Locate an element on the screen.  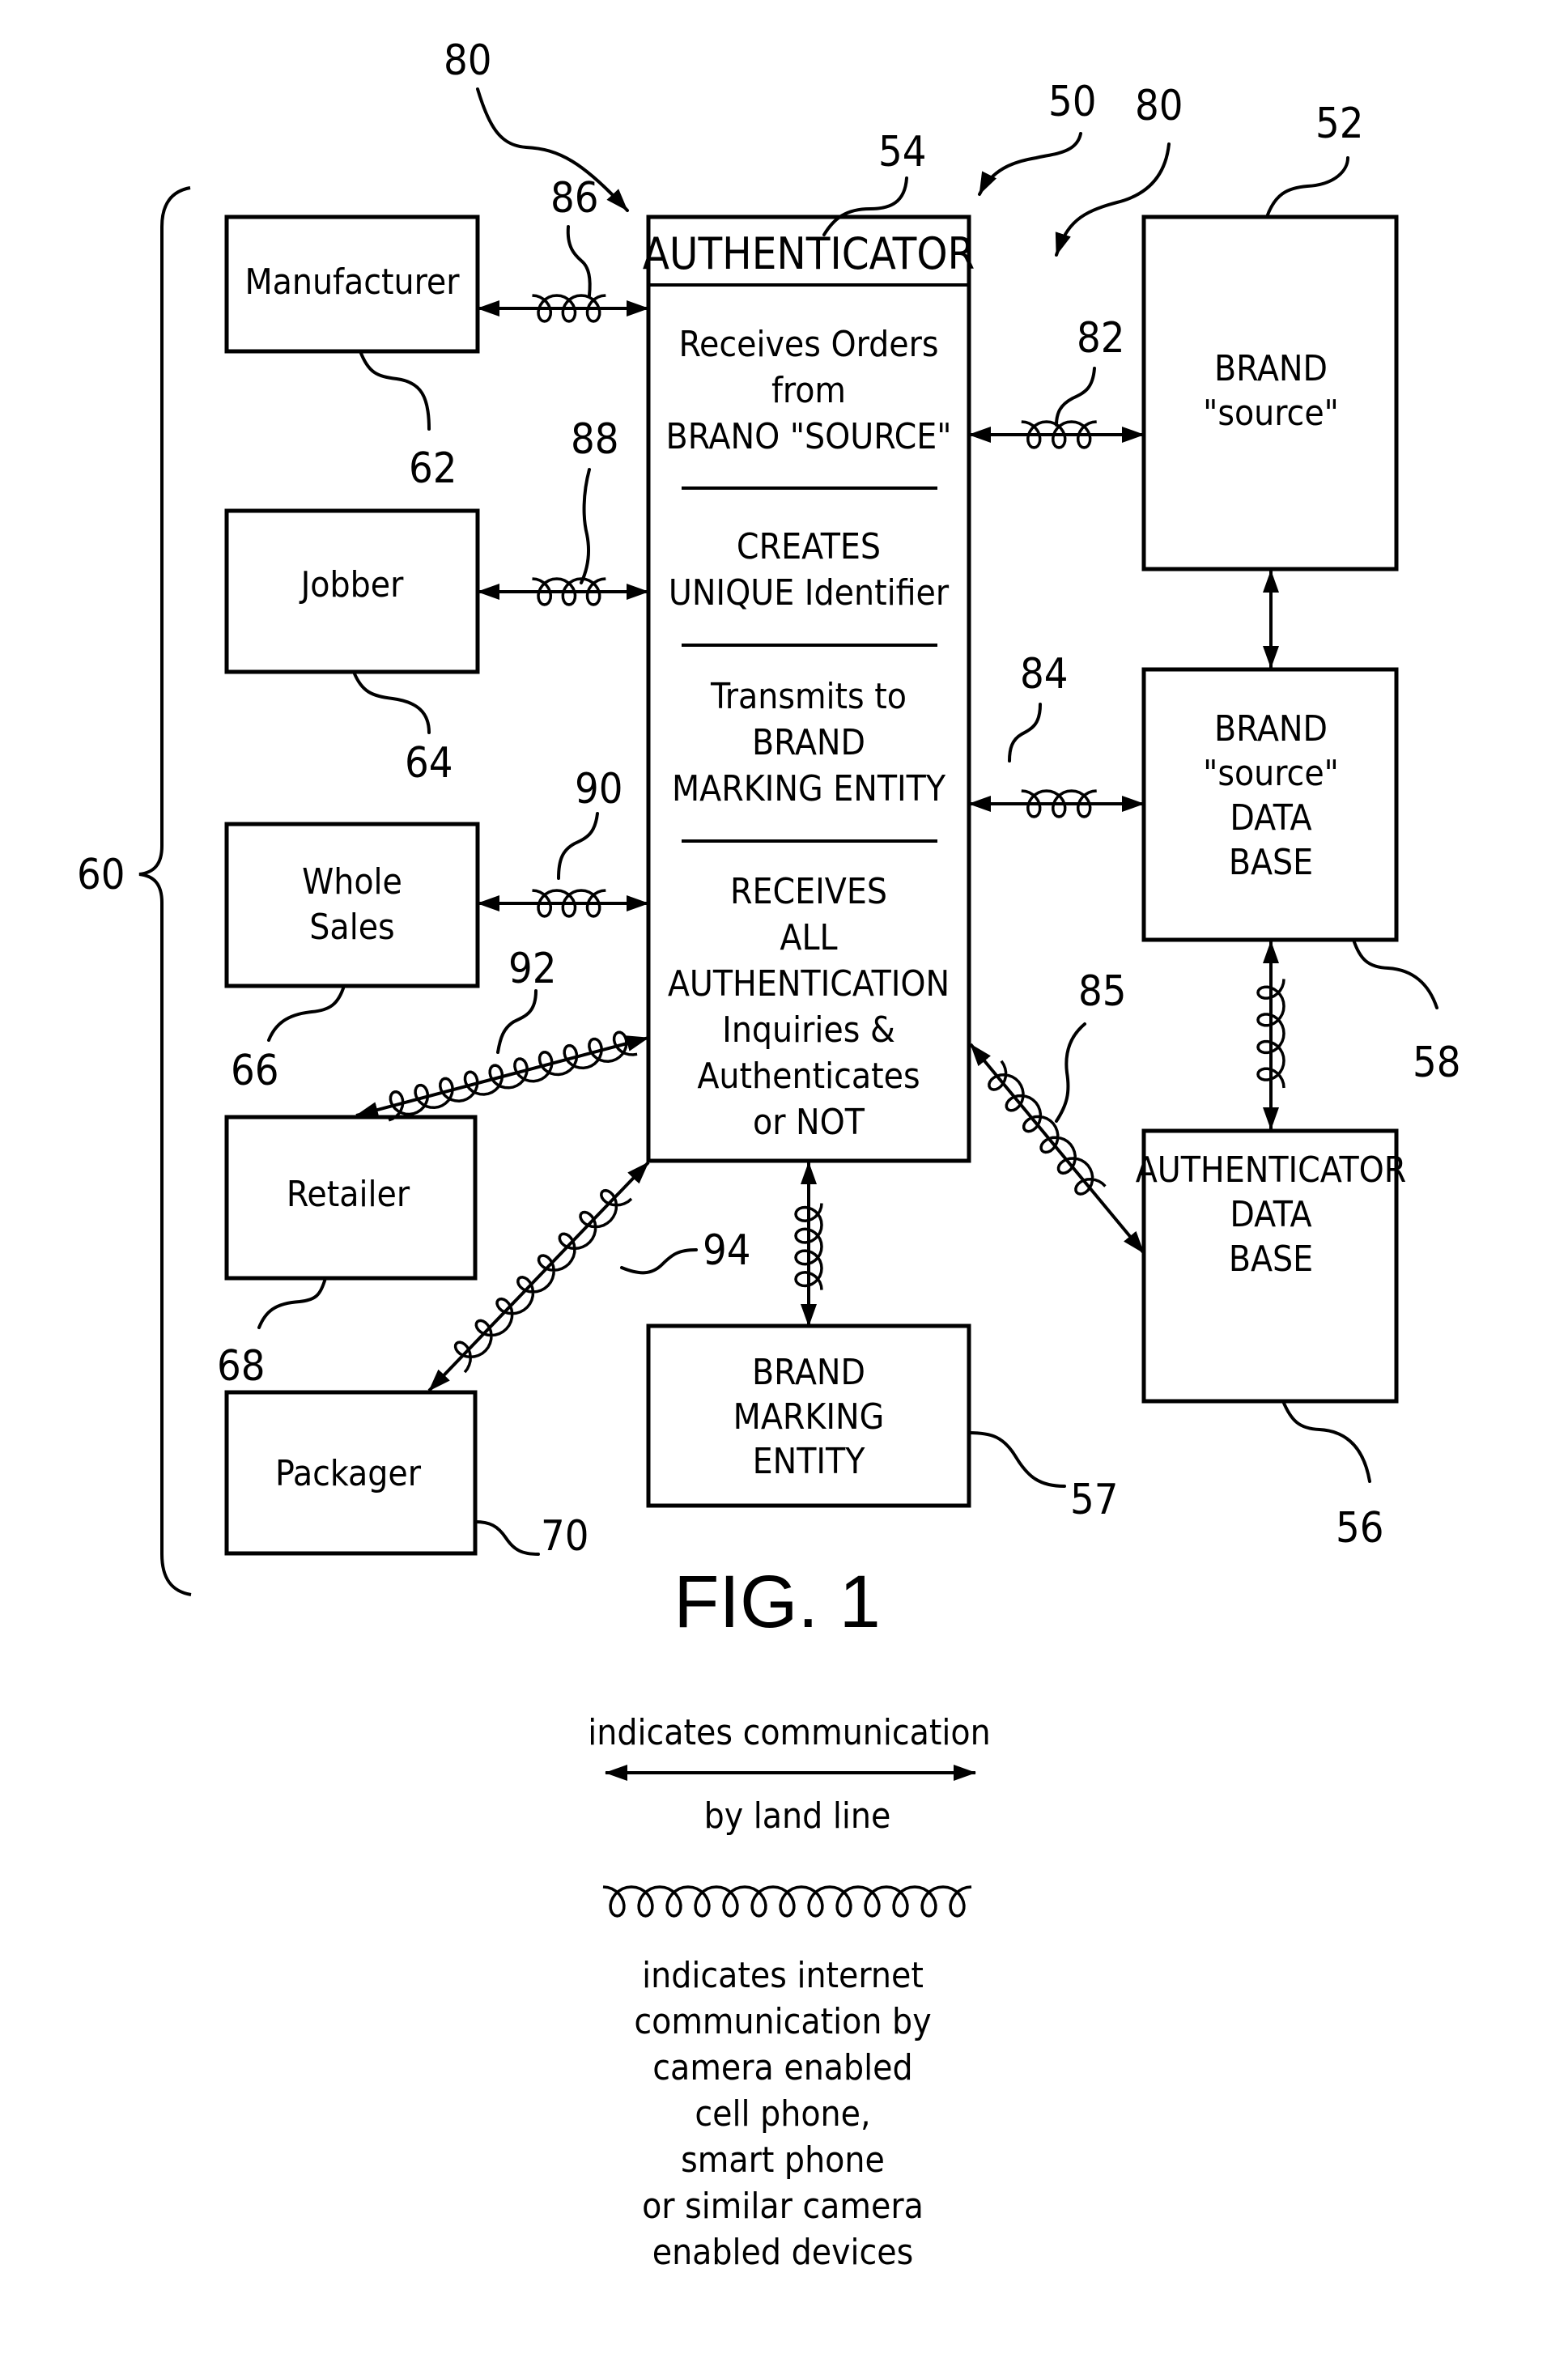
ref-92: 92 is located at coordinates (532, 969).